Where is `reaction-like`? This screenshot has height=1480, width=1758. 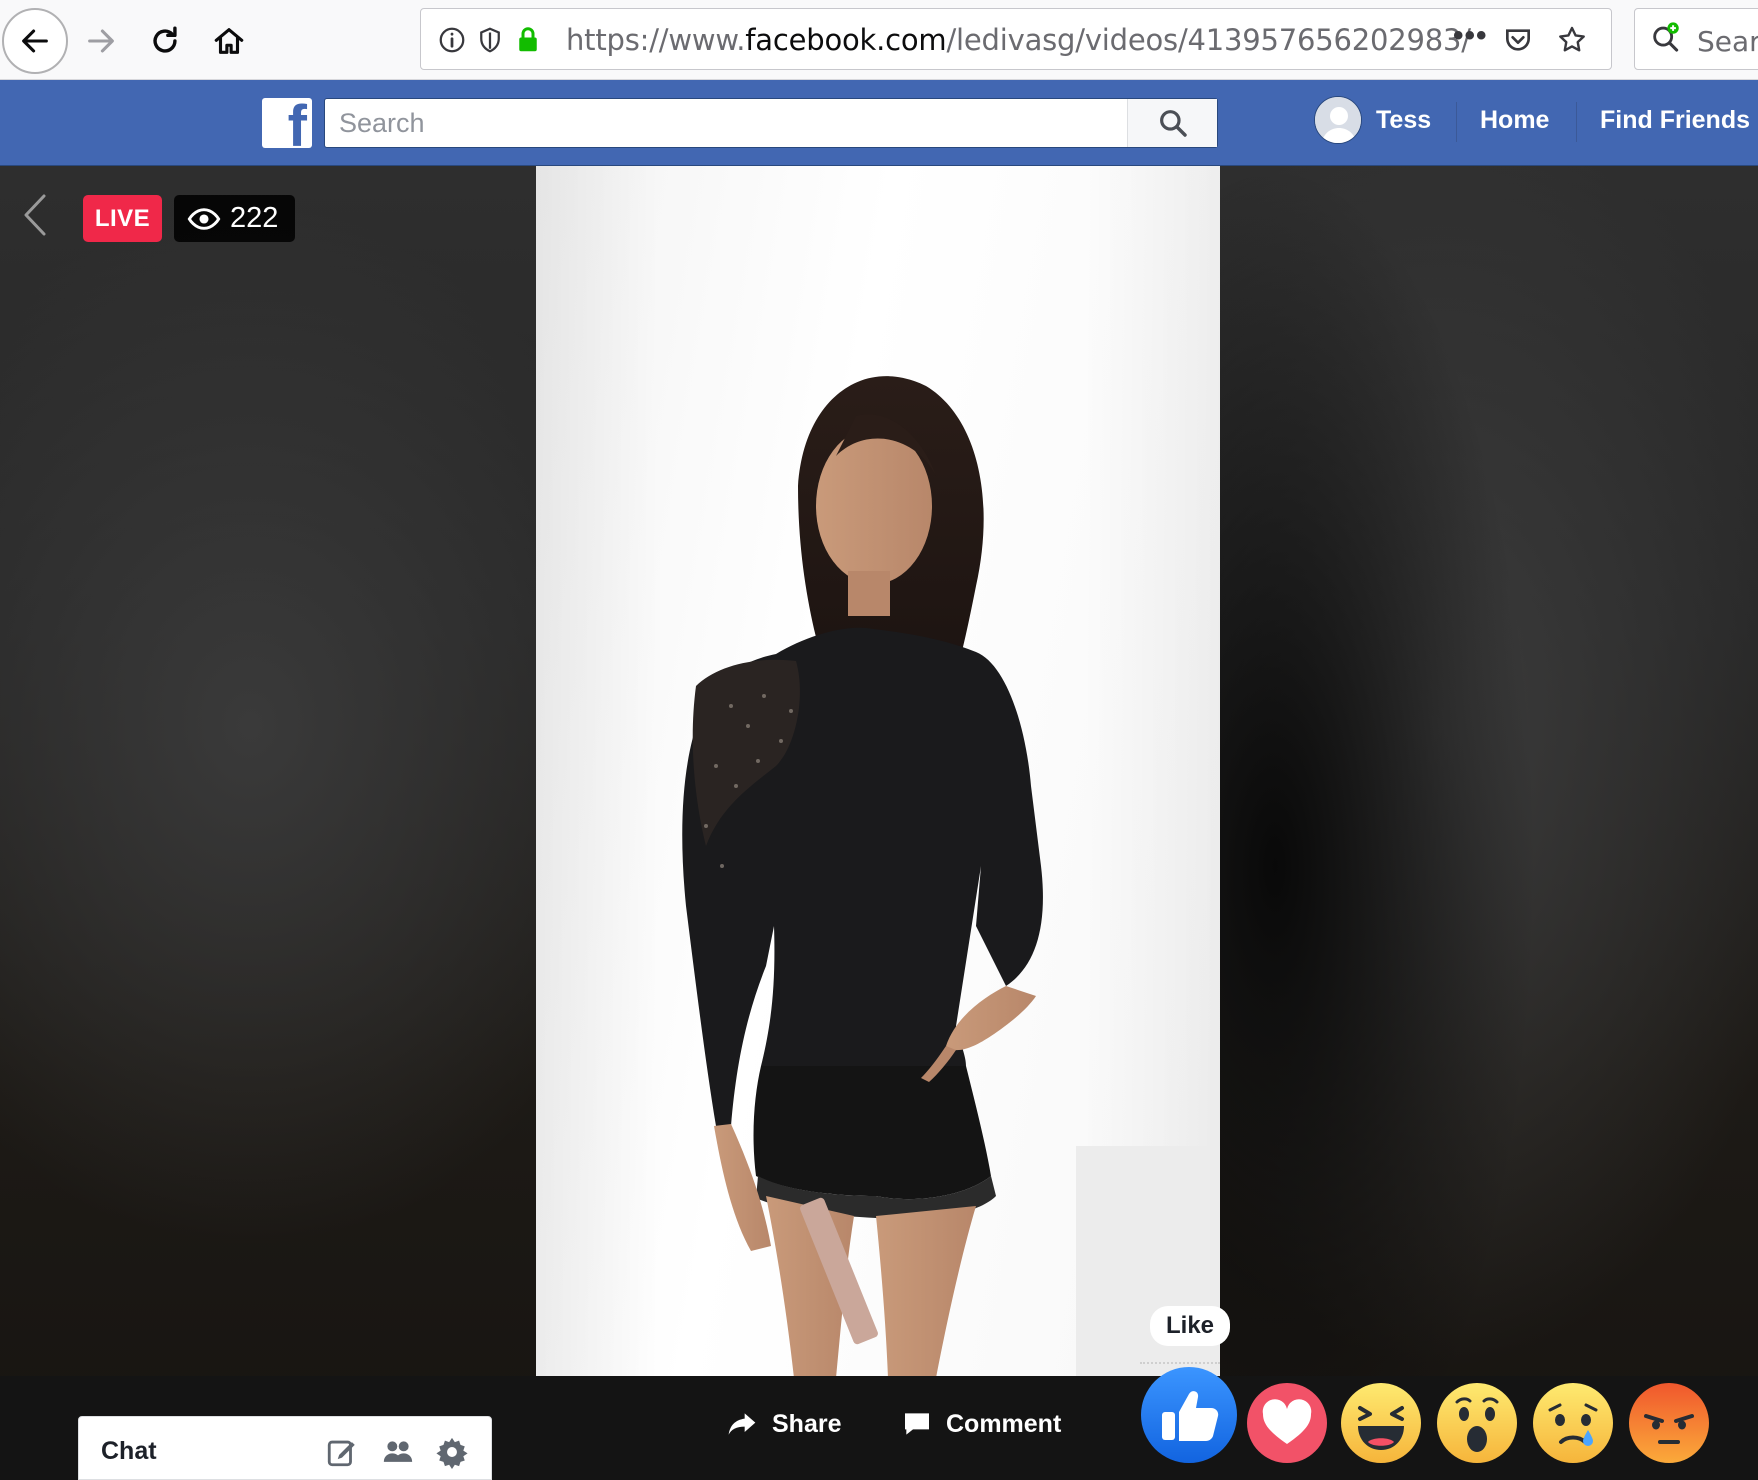
reaction-like is located at coordinates (1189, 1415).